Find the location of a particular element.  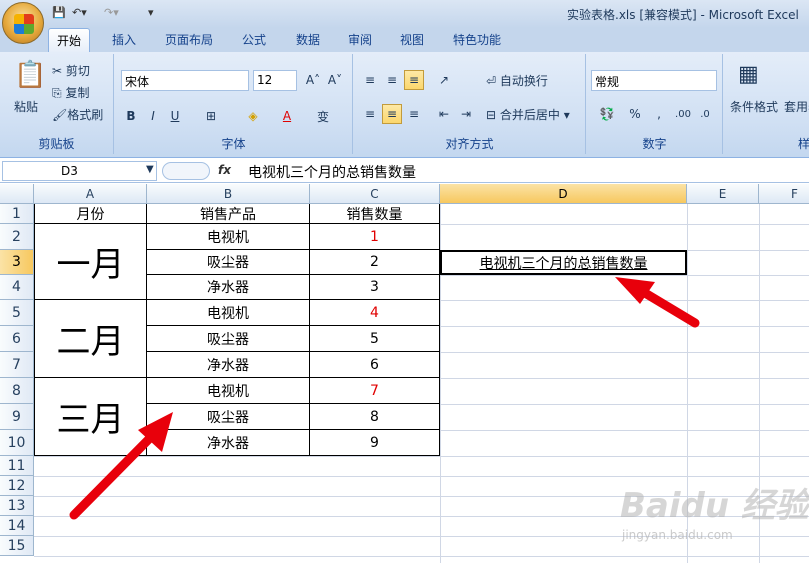

align-center-icon: ≡ is located at coordinates (392, 114).